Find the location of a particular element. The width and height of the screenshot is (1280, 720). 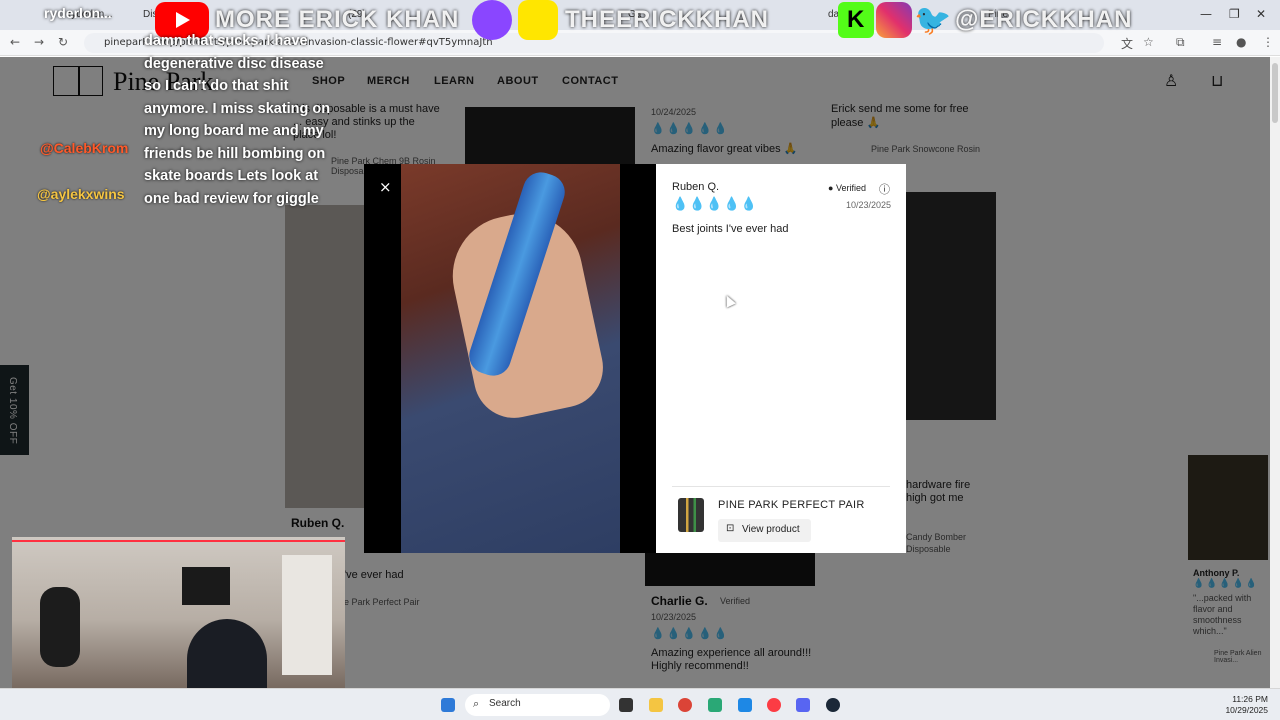

review-photo is located at coordinates (510, 358).